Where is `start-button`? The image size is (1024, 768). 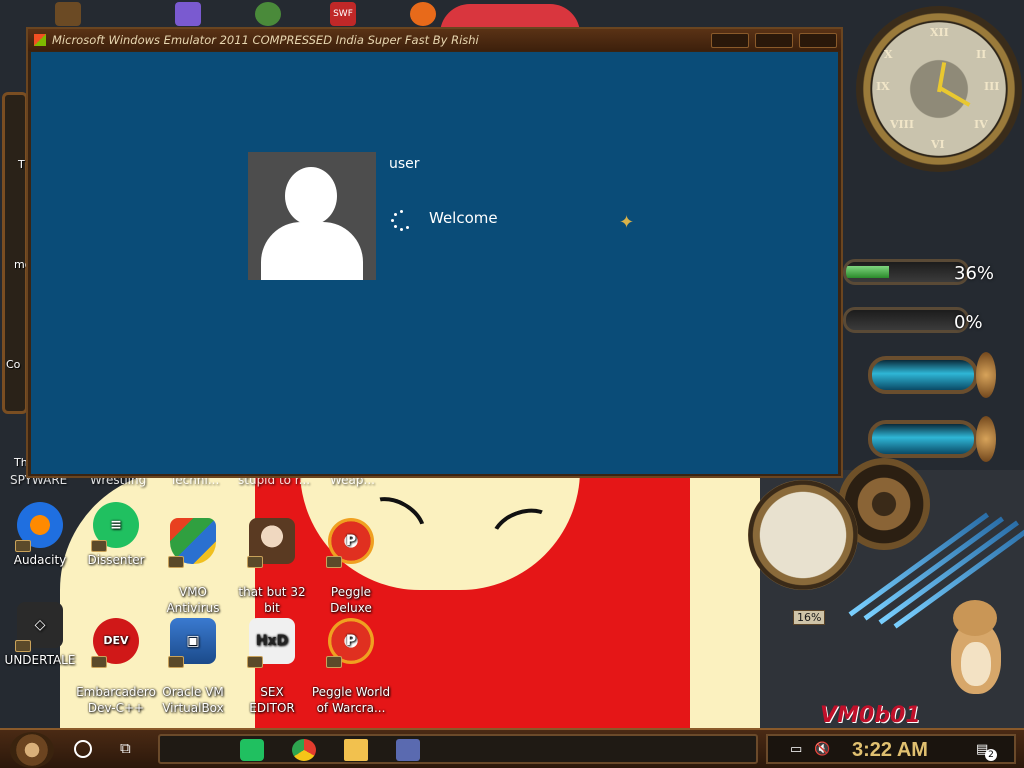
start-button is located at coordinates (32, 750).